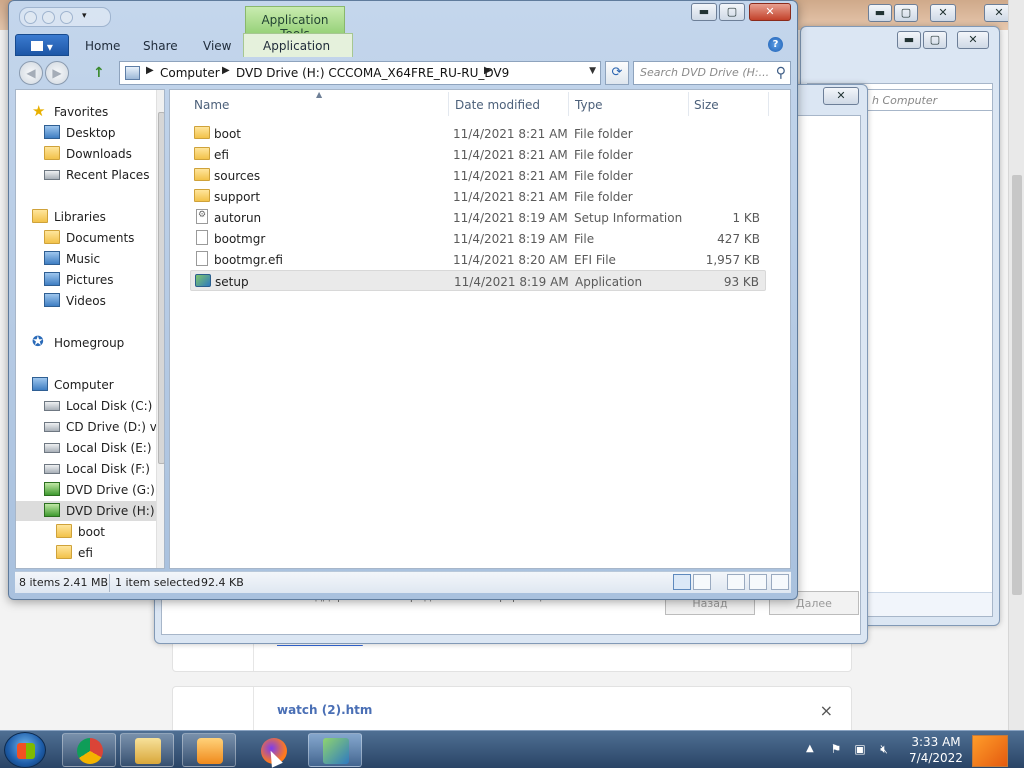  I want to click on system-clock: 3:33 AM 7/4/2022, so click(936, 750).